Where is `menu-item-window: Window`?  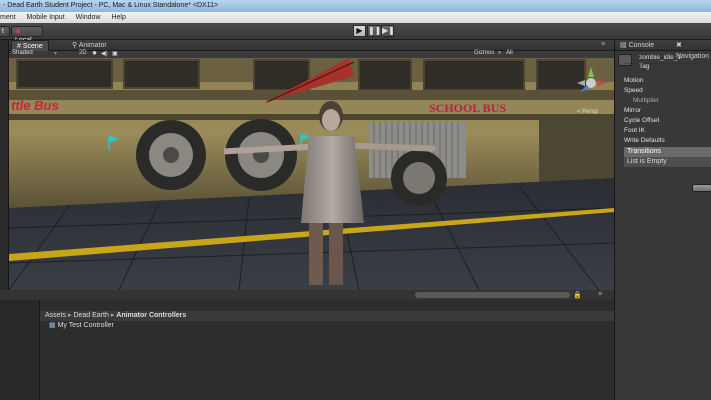
menu-item-window: Window is located at coordinates (88, 17).